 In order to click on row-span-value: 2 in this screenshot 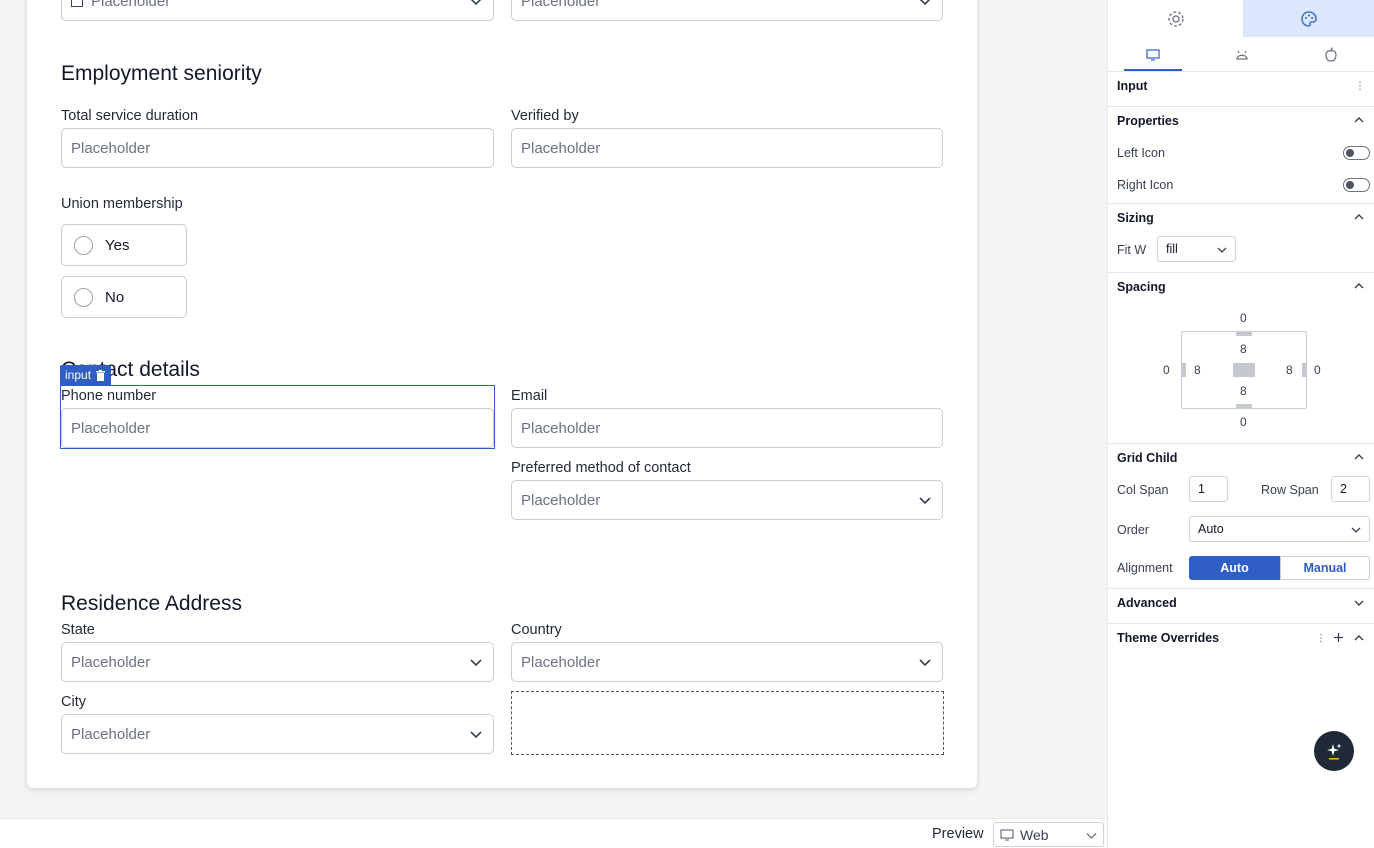, I will do `click(1343, 489)`.